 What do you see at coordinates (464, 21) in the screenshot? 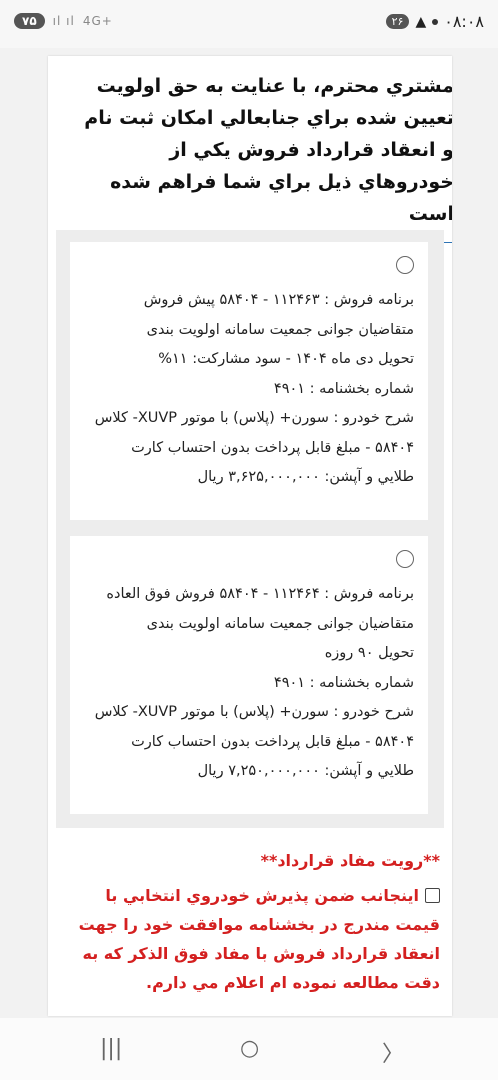
I see `clock: ۰۸:۰۸` at bounding box center [464, 21].